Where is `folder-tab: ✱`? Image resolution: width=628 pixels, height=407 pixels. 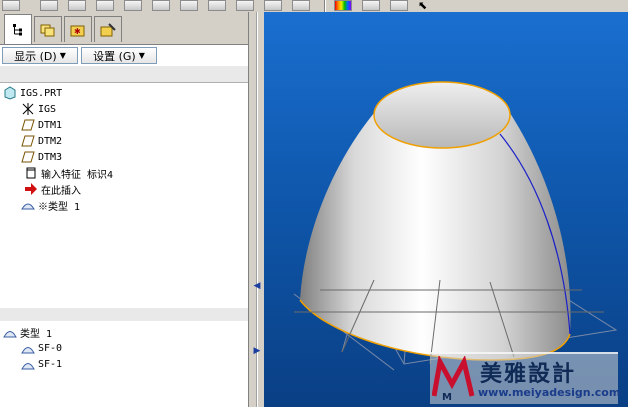 folder-tab: ✱ is located at coordinates (78, 29).